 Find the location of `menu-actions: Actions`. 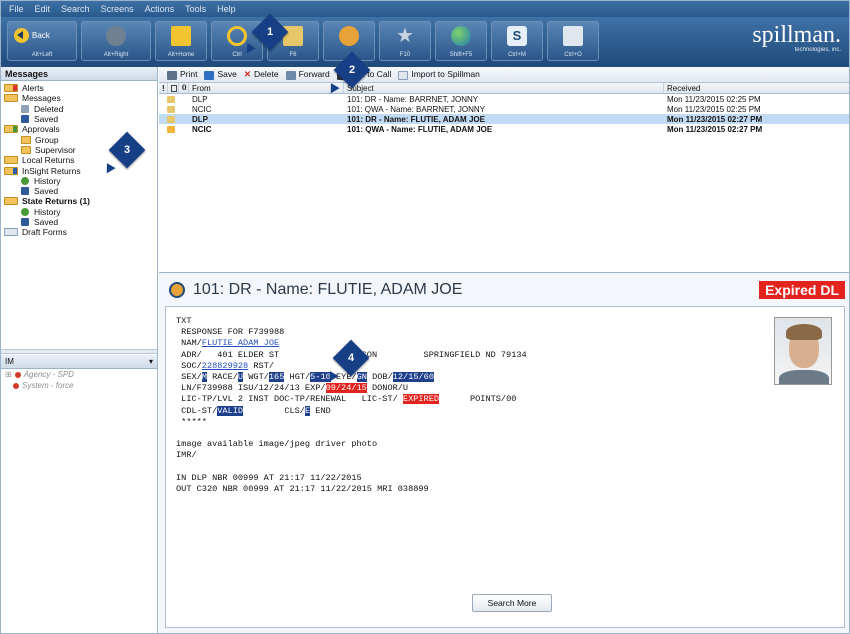

menu-actions: Actions is located at coordinates (160, 9).